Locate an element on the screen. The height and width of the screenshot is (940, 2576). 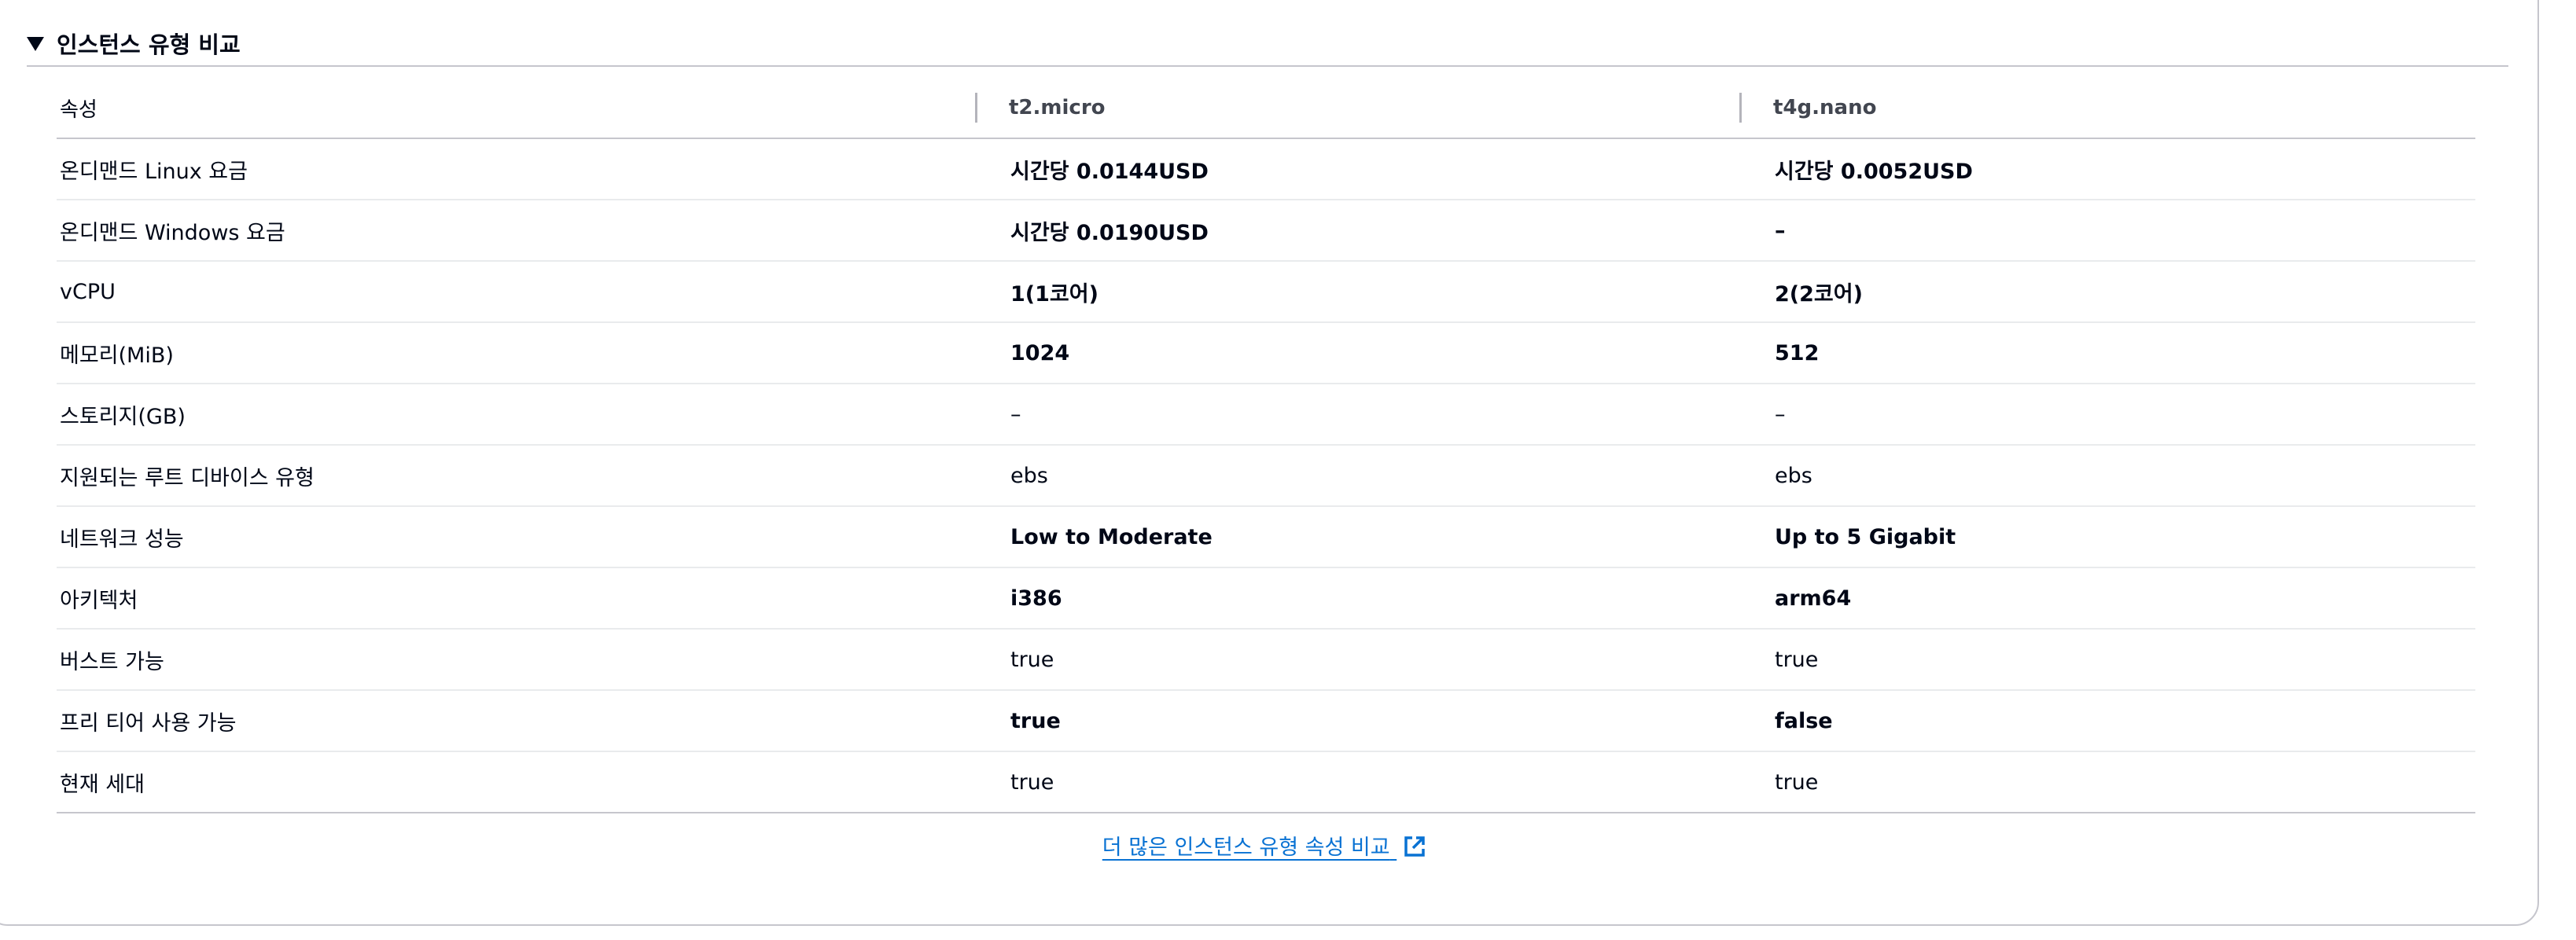
attribute-label: 지원되는 루트 디바이스 유형 is located at coordinates (516, 476).